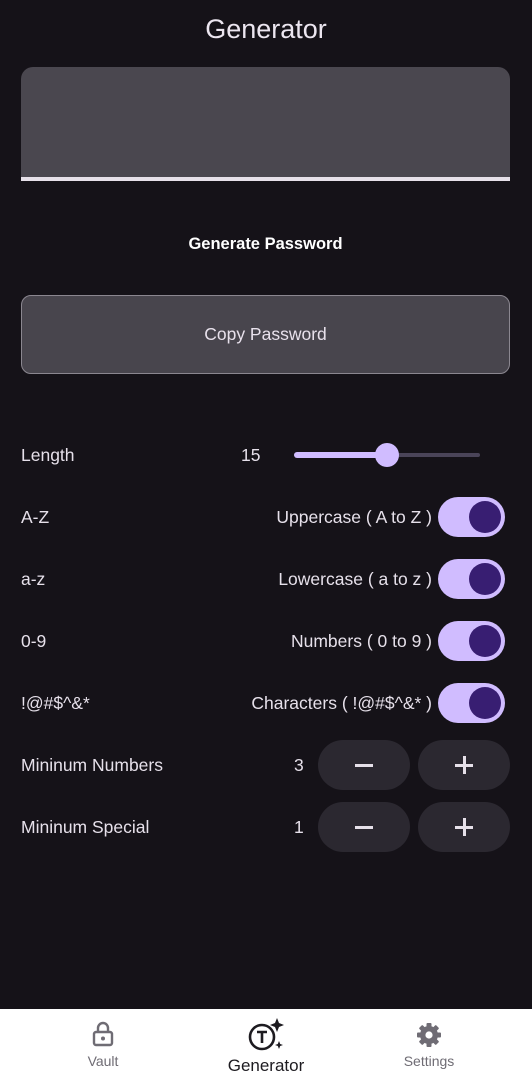 This screenshot has height=1080, width=532. I want to click on nav-item-settings: Settings, so click(429, 1044).